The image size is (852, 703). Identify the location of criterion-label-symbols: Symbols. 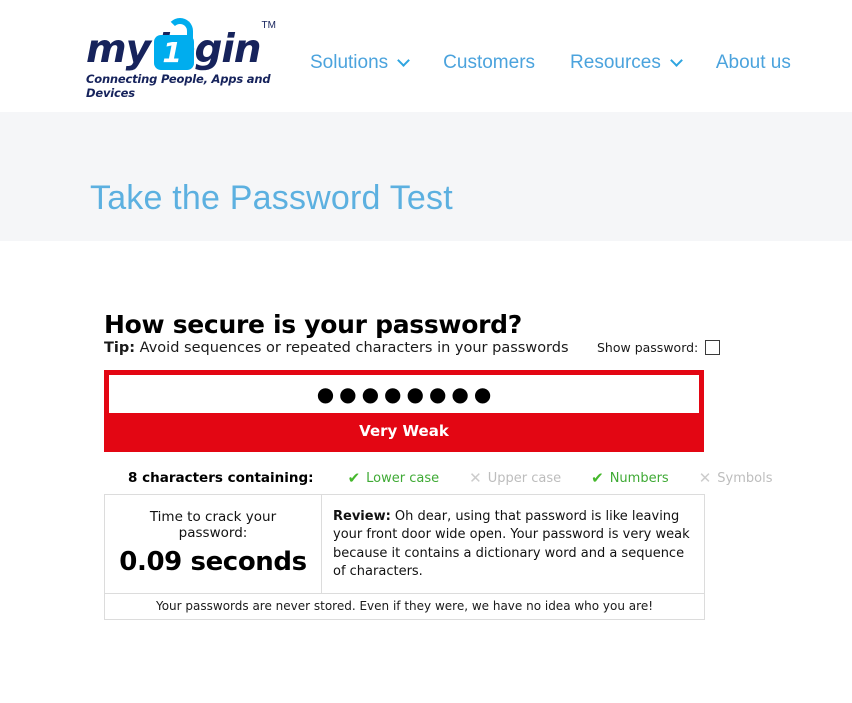
(745, 478).